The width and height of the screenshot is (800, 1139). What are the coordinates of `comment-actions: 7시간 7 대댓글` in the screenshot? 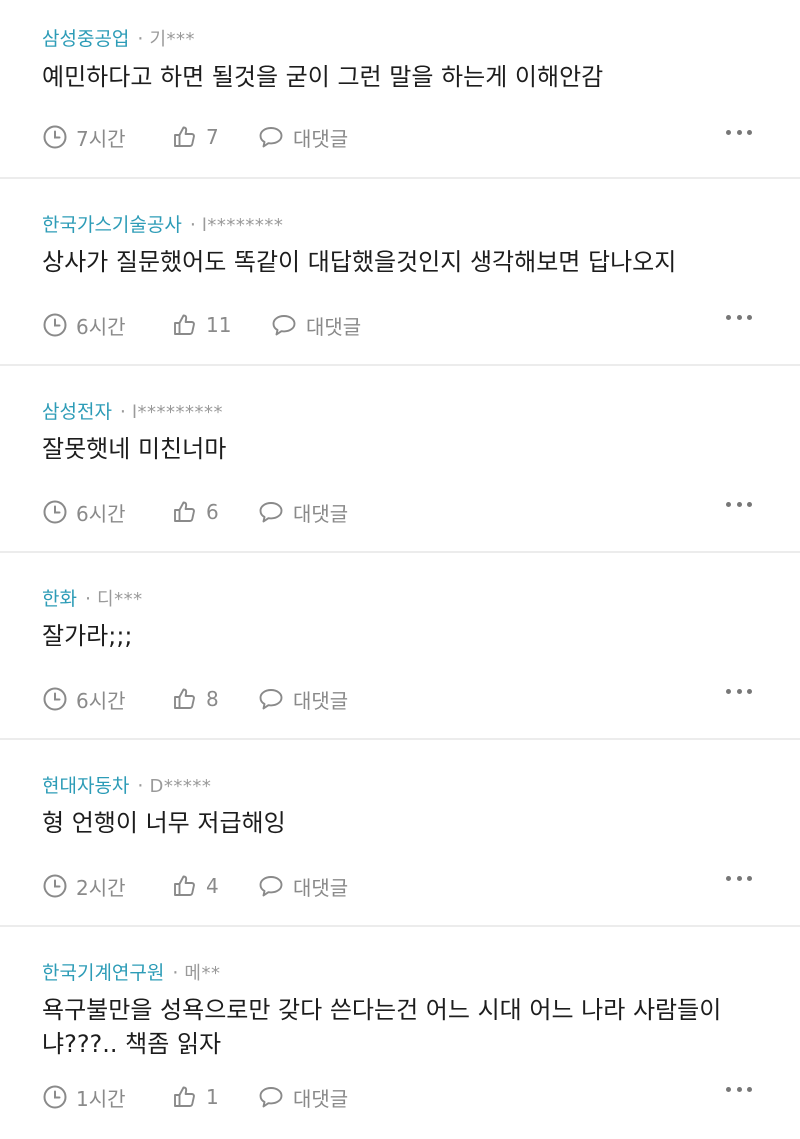 It's located at (195, 137).